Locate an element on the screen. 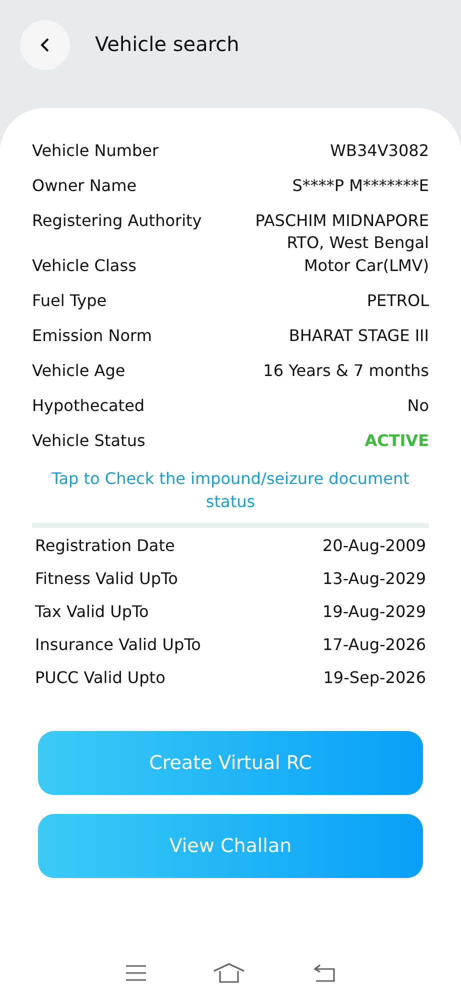 The height and width of the screenshot is (1000, 461). field-value: 17-Aug-2026 is located at coordinates (374, 645).